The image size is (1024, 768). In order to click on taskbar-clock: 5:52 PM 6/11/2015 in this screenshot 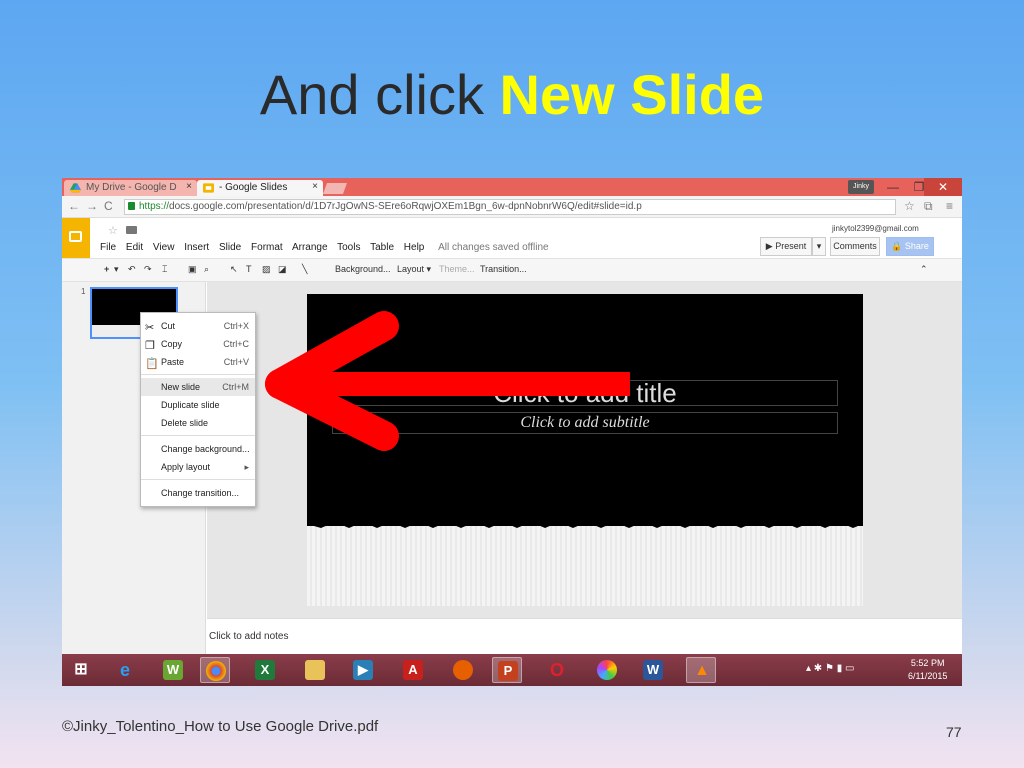, I will do `click(927, 670)`.